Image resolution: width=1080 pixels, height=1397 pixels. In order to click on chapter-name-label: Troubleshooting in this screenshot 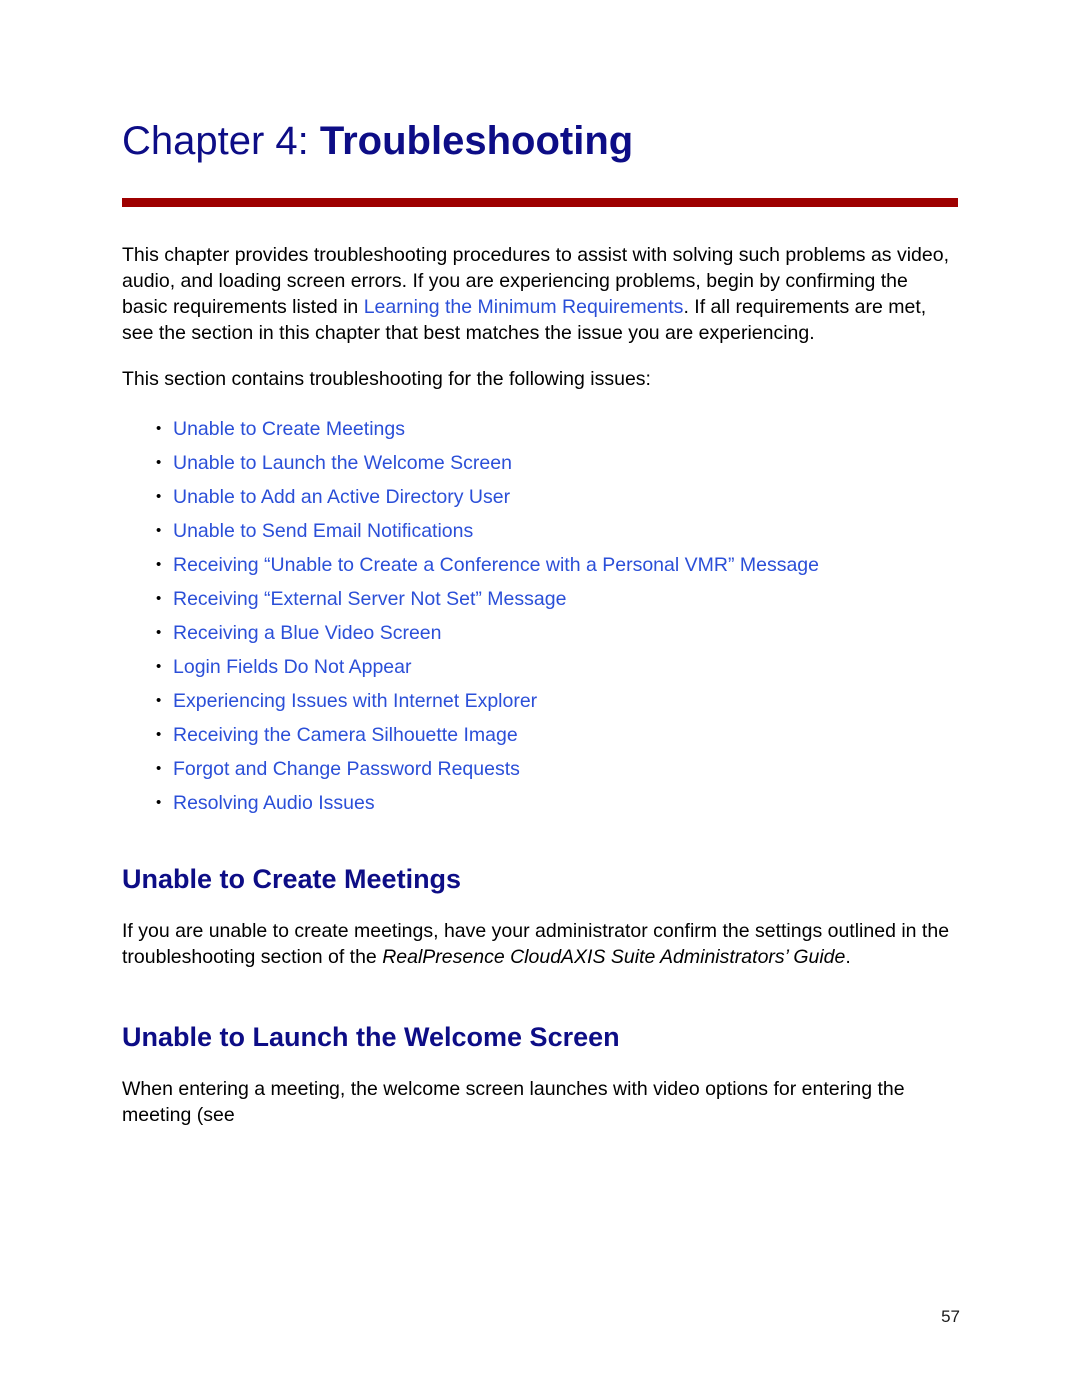, I will do `click(476, 141)`.